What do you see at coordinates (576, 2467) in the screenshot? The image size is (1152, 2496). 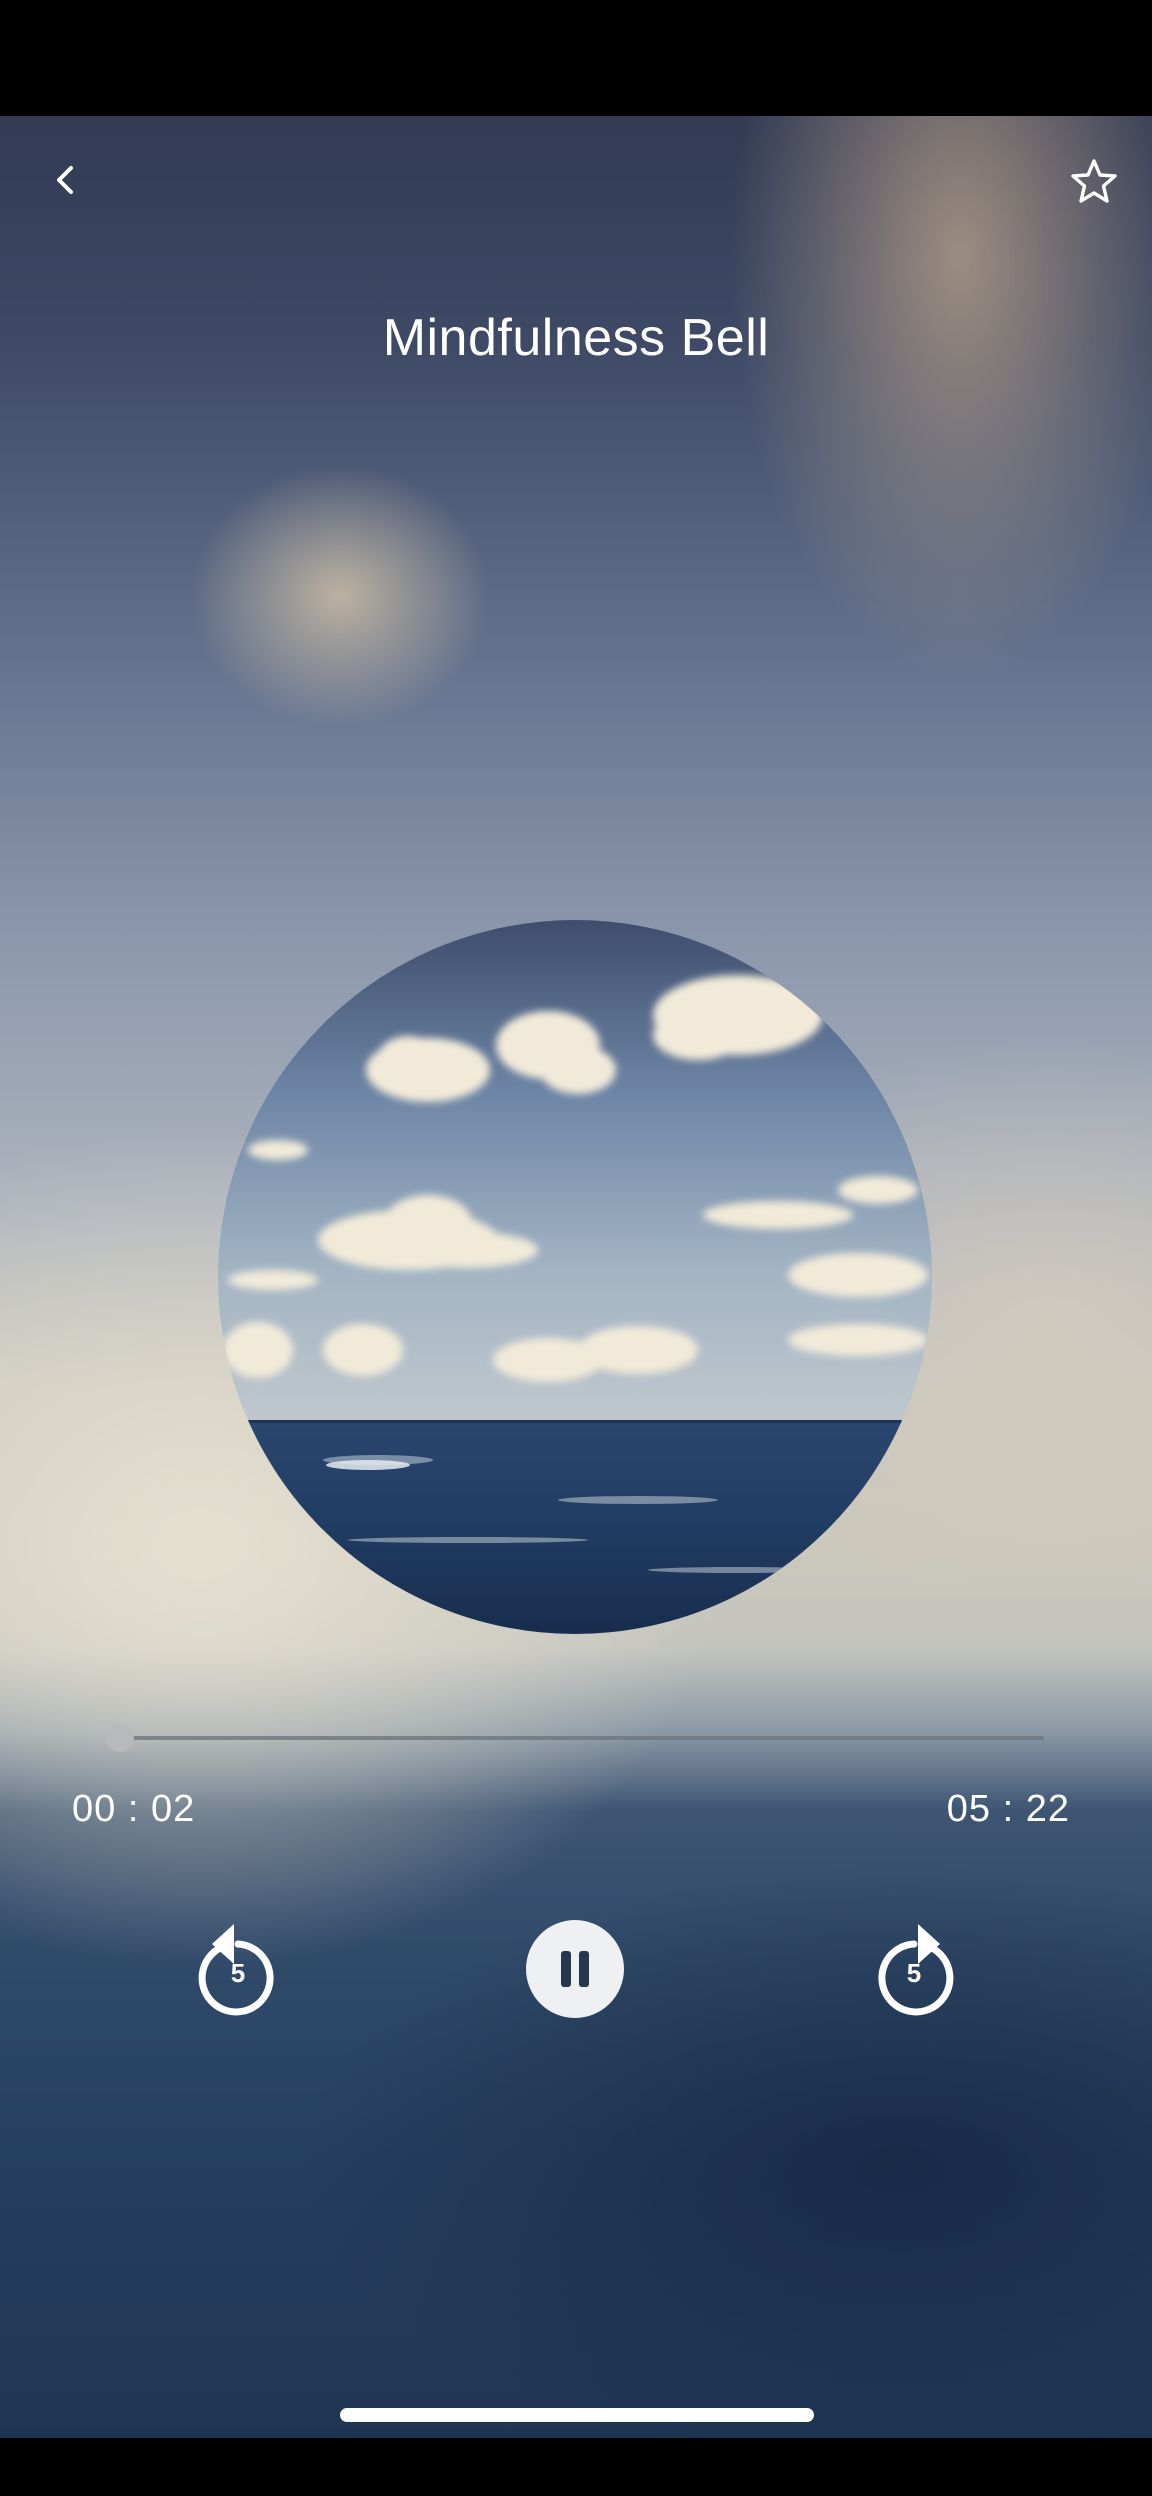 I see `navigation-bar` at bounding box center [576, 2467].